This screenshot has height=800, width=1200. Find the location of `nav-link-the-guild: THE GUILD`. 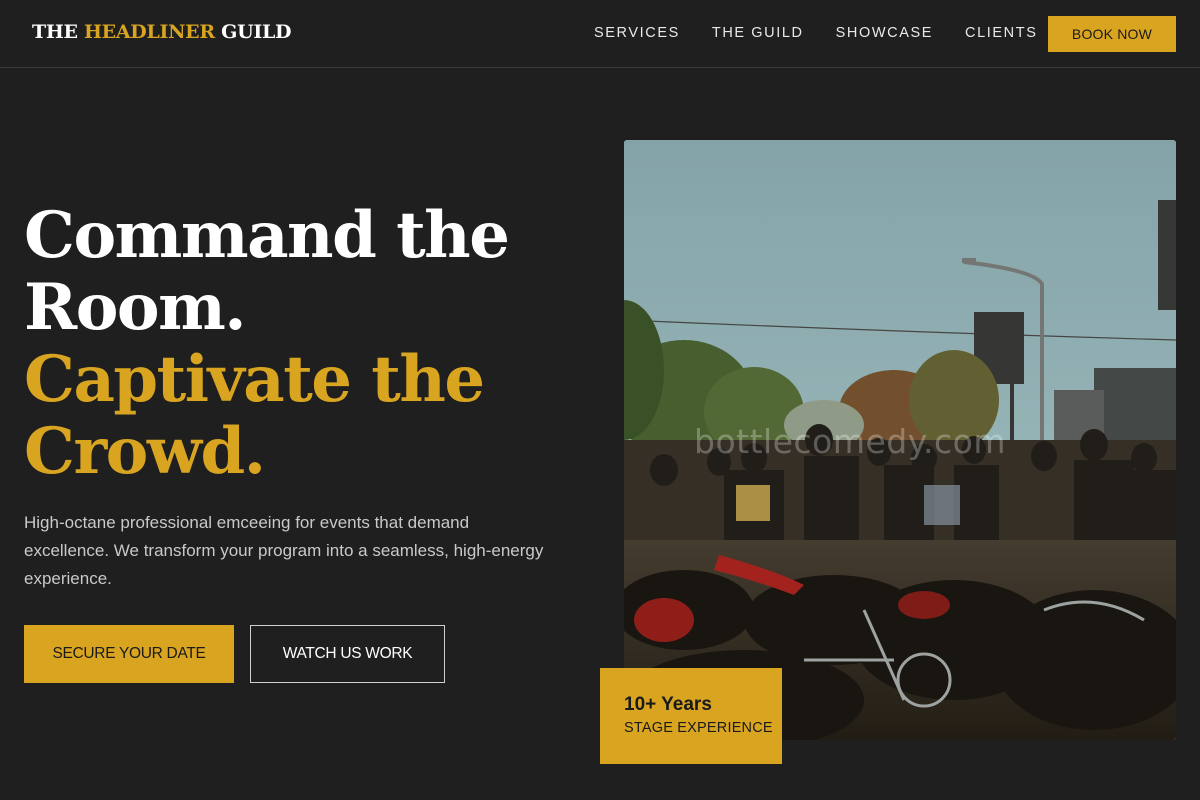

nav-link-the-guild: THE GUILD is located at coordinates (758, 33).